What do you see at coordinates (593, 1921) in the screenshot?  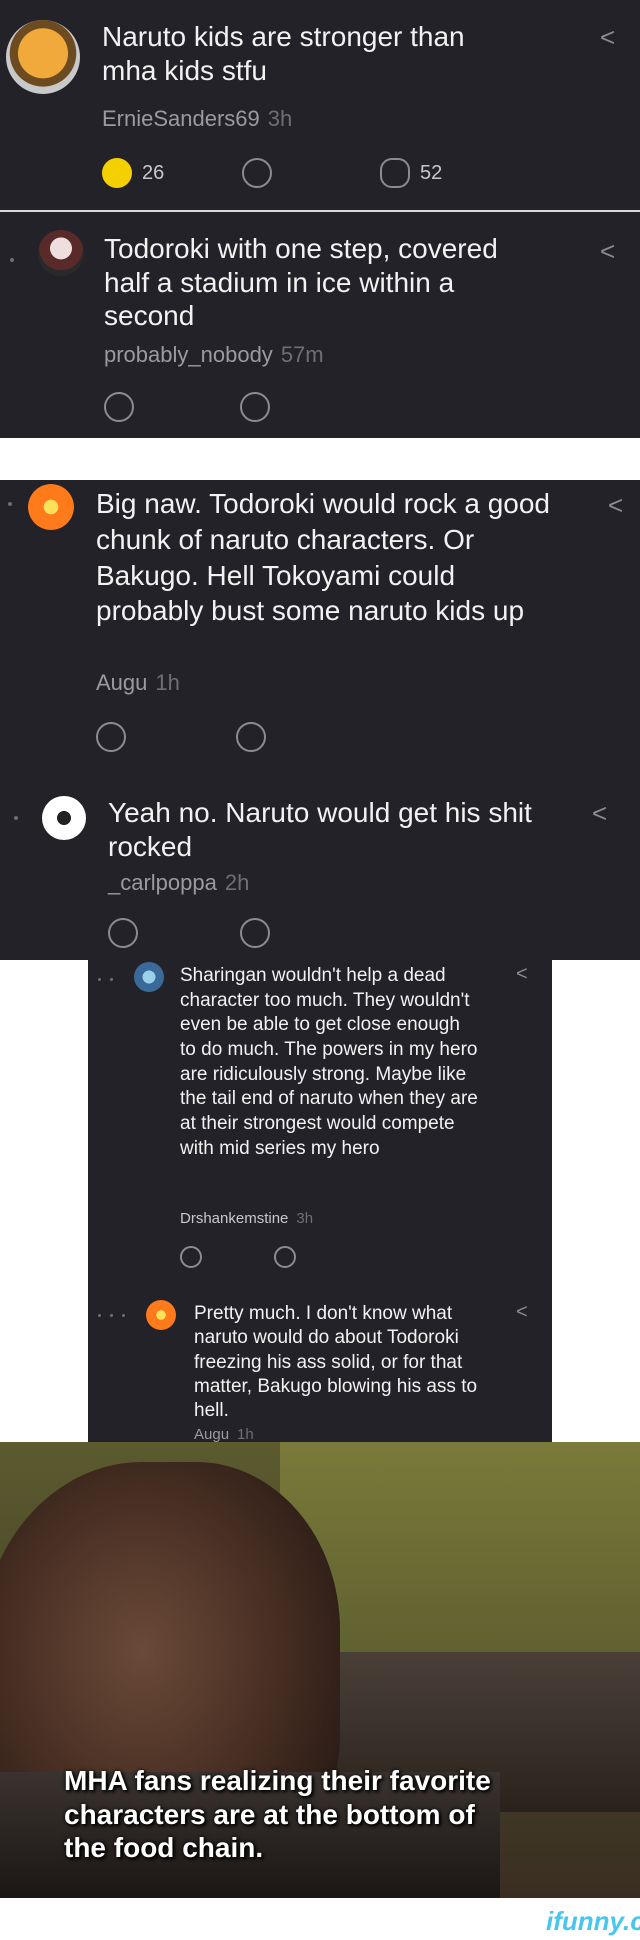 I see `ifunny-logo: ifunny.co` at bounding box center [593, 1921].